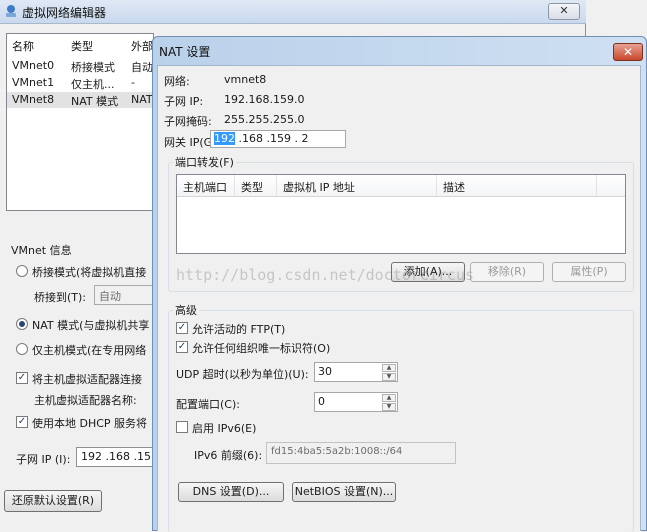 Image resolution: width=647 pixels, height=532 pixels. What do you see at coordinates (11, 11) in the screenshot?
I see `network-editor-icon` at bounding box center [11, 11].